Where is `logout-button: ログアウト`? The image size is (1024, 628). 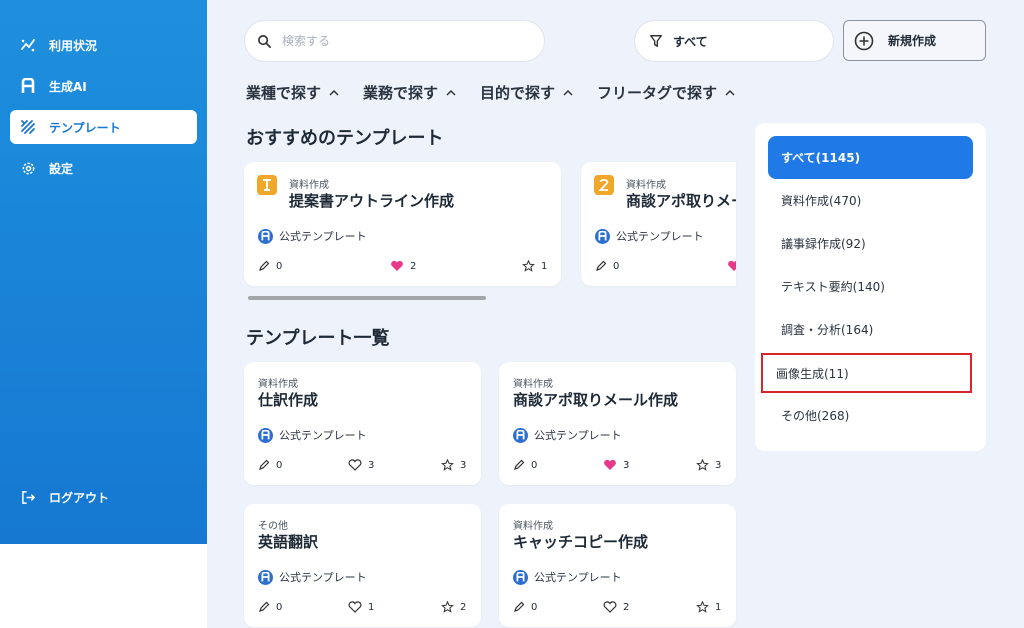 logout-button: ログアウト is located at coordinates (103, 497).